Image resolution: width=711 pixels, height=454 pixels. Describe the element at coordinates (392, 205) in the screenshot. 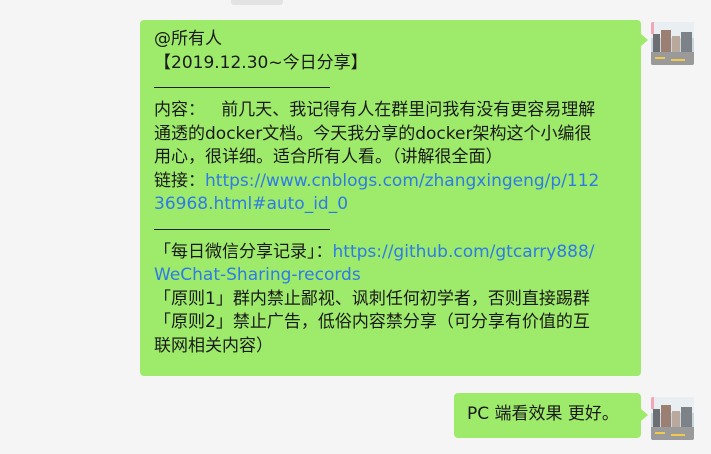

I see `article-link-continued: 36968.html#auto_id_0` at that location.